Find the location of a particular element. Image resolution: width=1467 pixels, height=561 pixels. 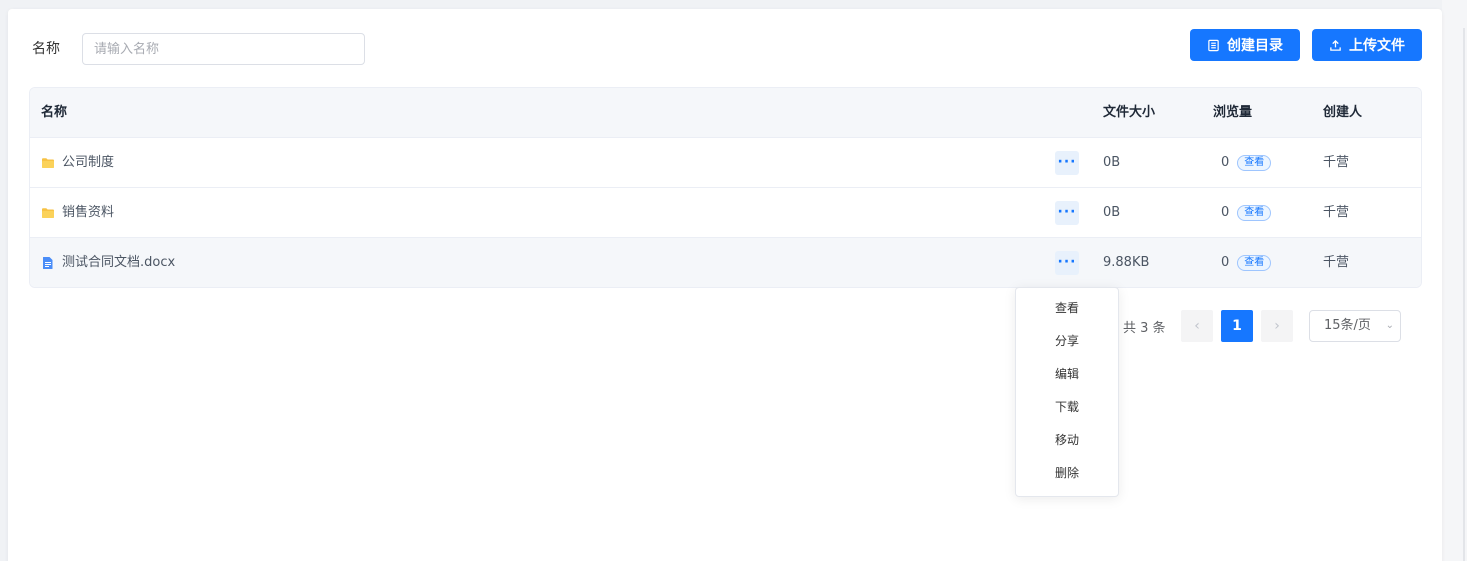

right-strip is located at coordinates (1454, 280).